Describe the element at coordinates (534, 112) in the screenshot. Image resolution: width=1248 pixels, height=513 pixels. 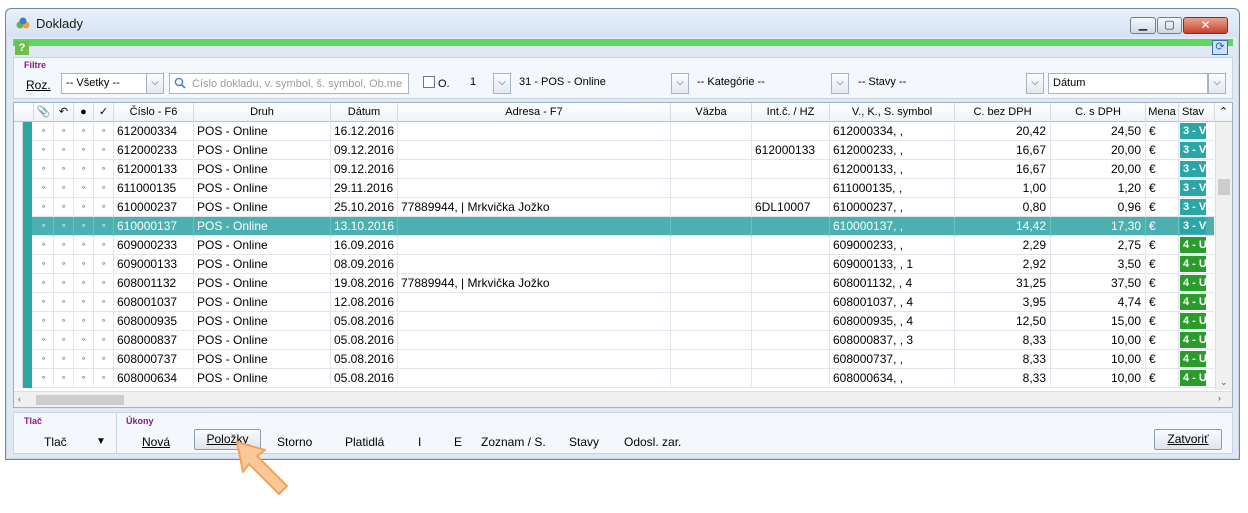
I see `header-adresa: Adresa - F7` at that location.